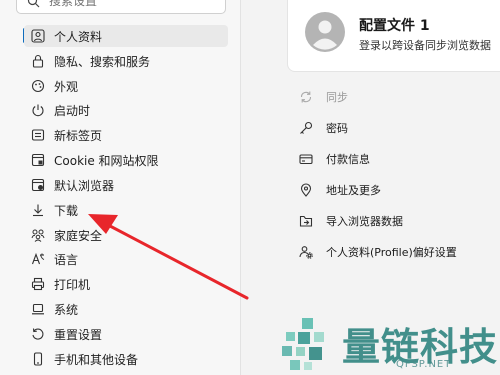  What do you see at coordinates (84, 185) in the screenshot?
I see `sidebar-item-label: 默认浏览器` at bounding box center [84, 185].